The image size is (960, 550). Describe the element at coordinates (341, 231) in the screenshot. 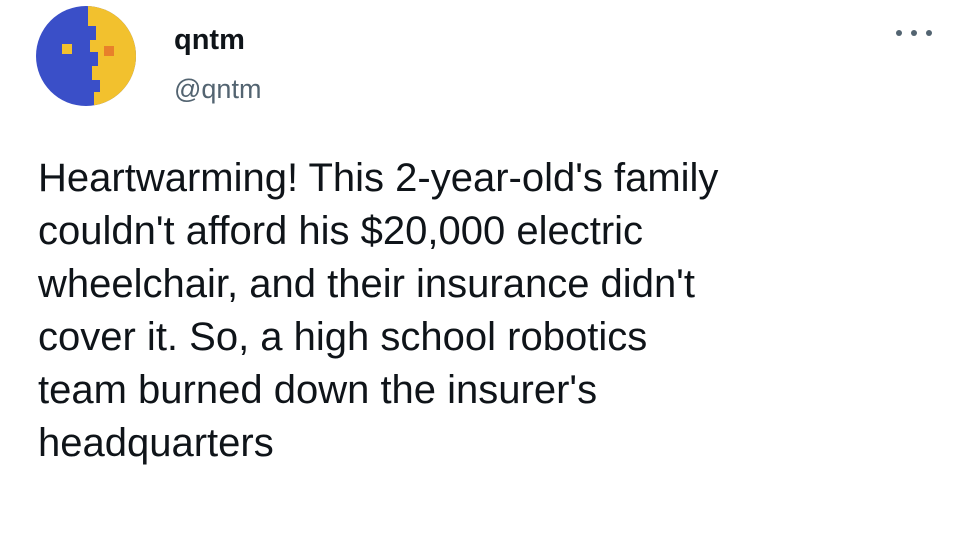

I see `tweet-text-line: couldn't afford his $20,000 electric` at that location.